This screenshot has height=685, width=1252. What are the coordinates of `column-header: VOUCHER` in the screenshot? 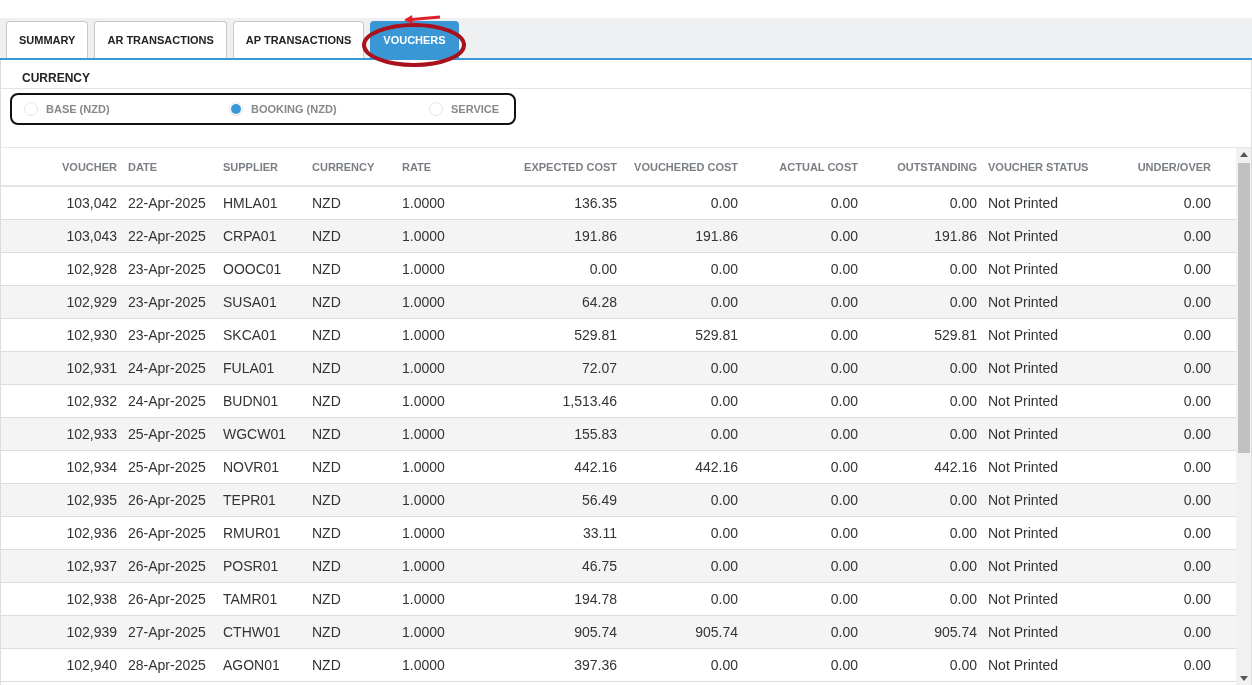 It's located at (61, 166).